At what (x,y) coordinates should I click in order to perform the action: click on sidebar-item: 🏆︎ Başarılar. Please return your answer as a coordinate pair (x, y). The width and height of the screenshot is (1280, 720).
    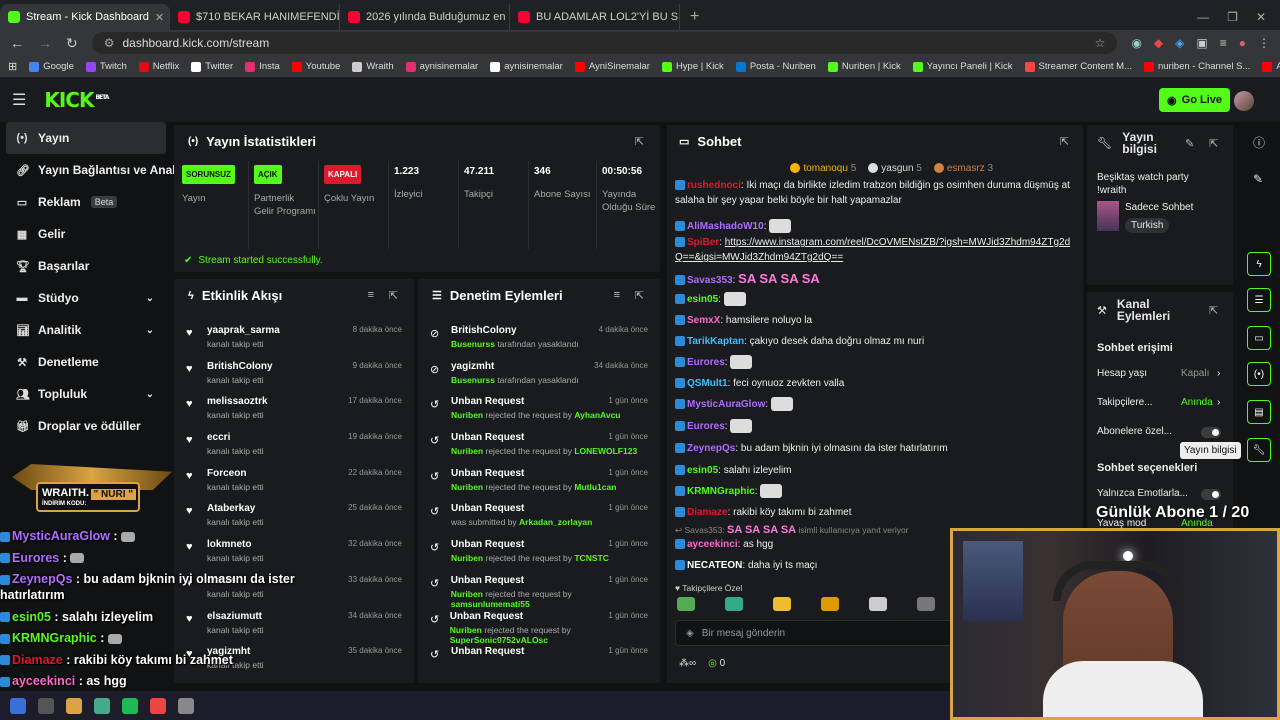
    Looking at the image, I should click on (86, 266).